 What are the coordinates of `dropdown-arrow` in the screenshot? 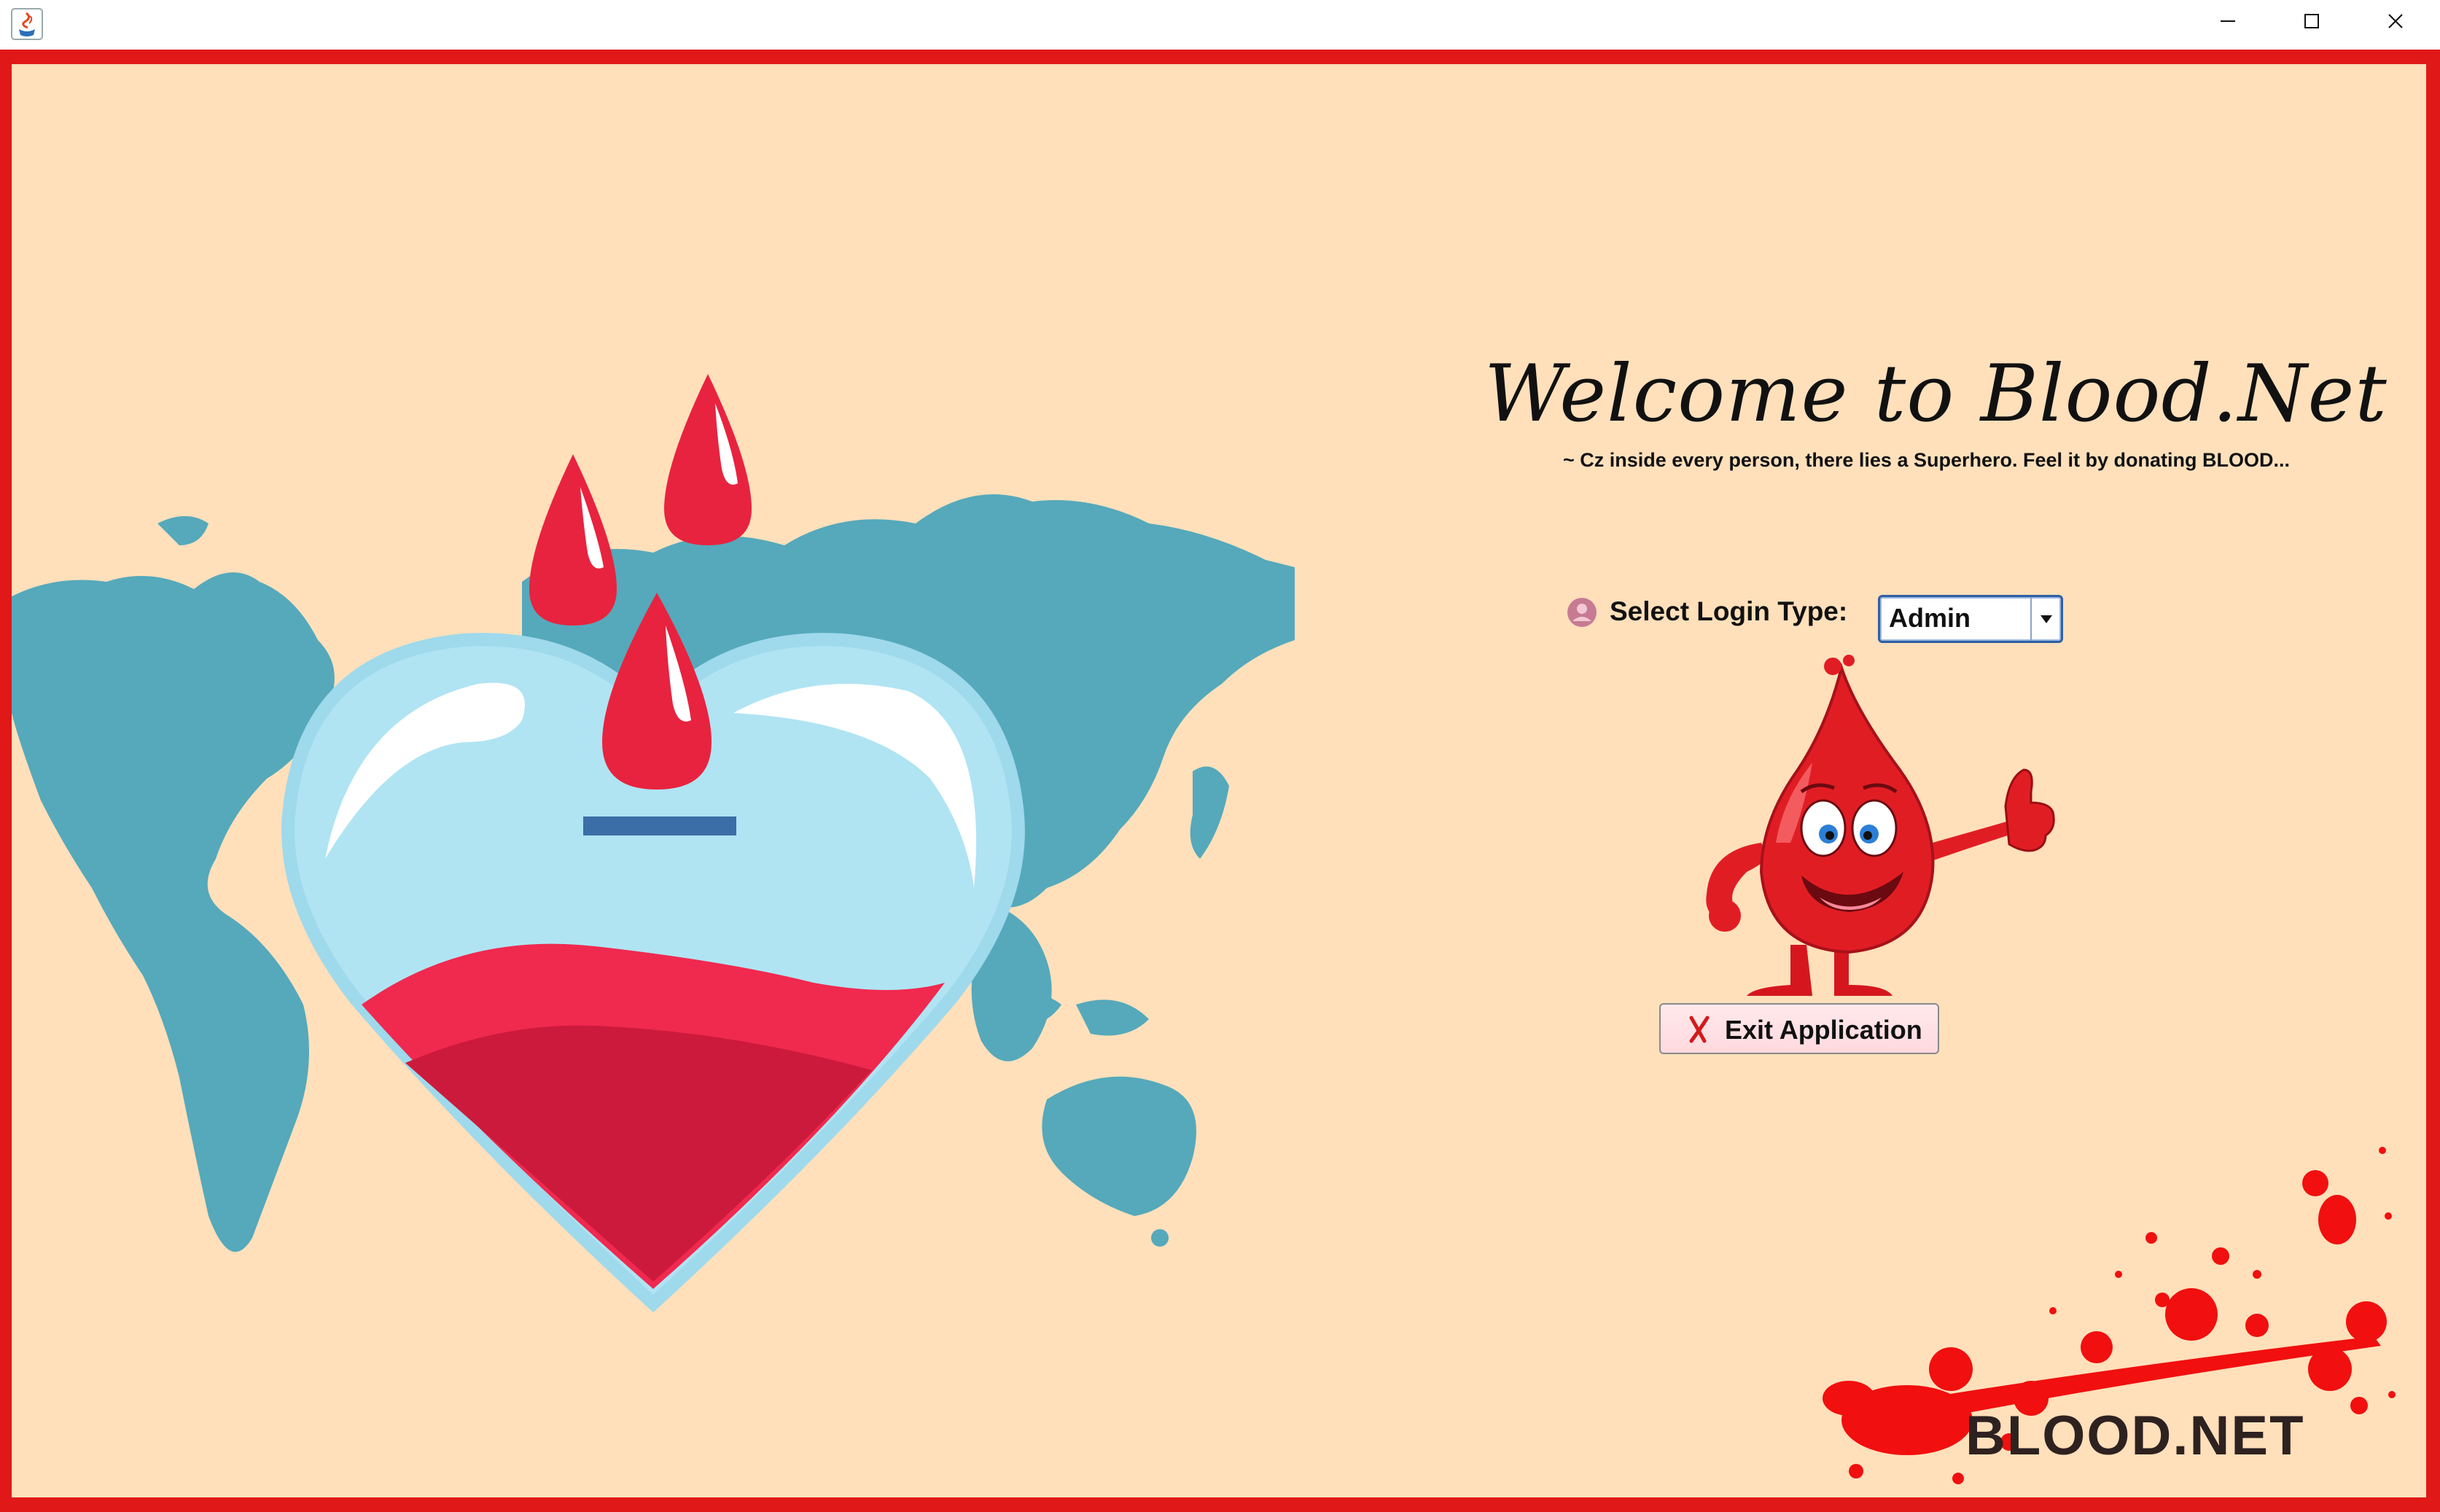 It's located at (2045, 619).